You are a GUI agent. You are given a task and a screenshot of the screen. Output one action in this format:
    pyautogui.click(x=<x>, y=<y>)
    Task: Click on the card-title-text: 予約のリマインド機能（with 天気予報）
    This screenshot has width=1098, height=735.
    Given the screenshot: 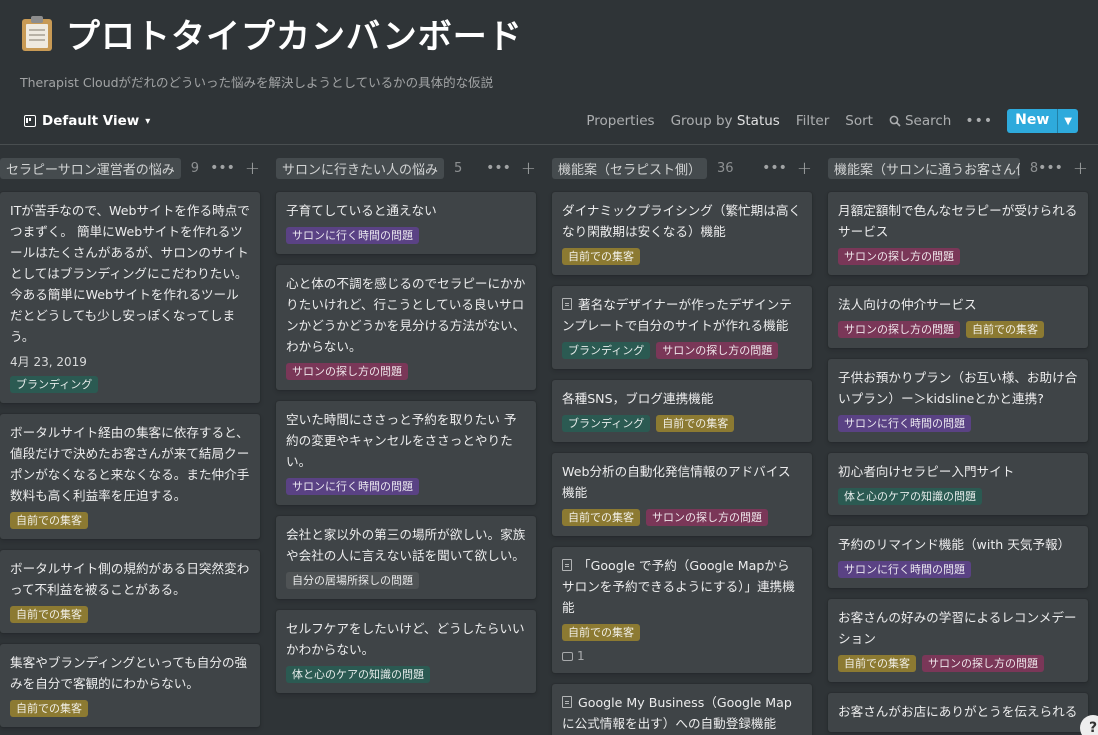 What is the action you would take?
    pyautogui.click(x=954, y=544)
    